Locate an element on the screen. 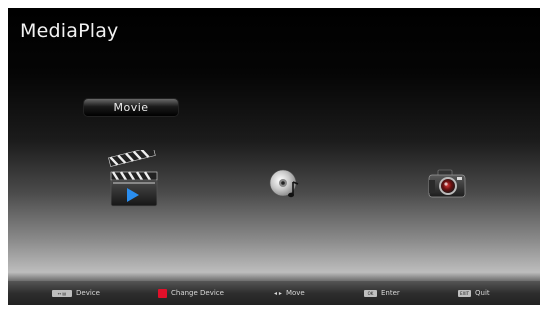 This screenshot has width=548, height=313. photo-camera-icon is located at coordinates (447, 183).